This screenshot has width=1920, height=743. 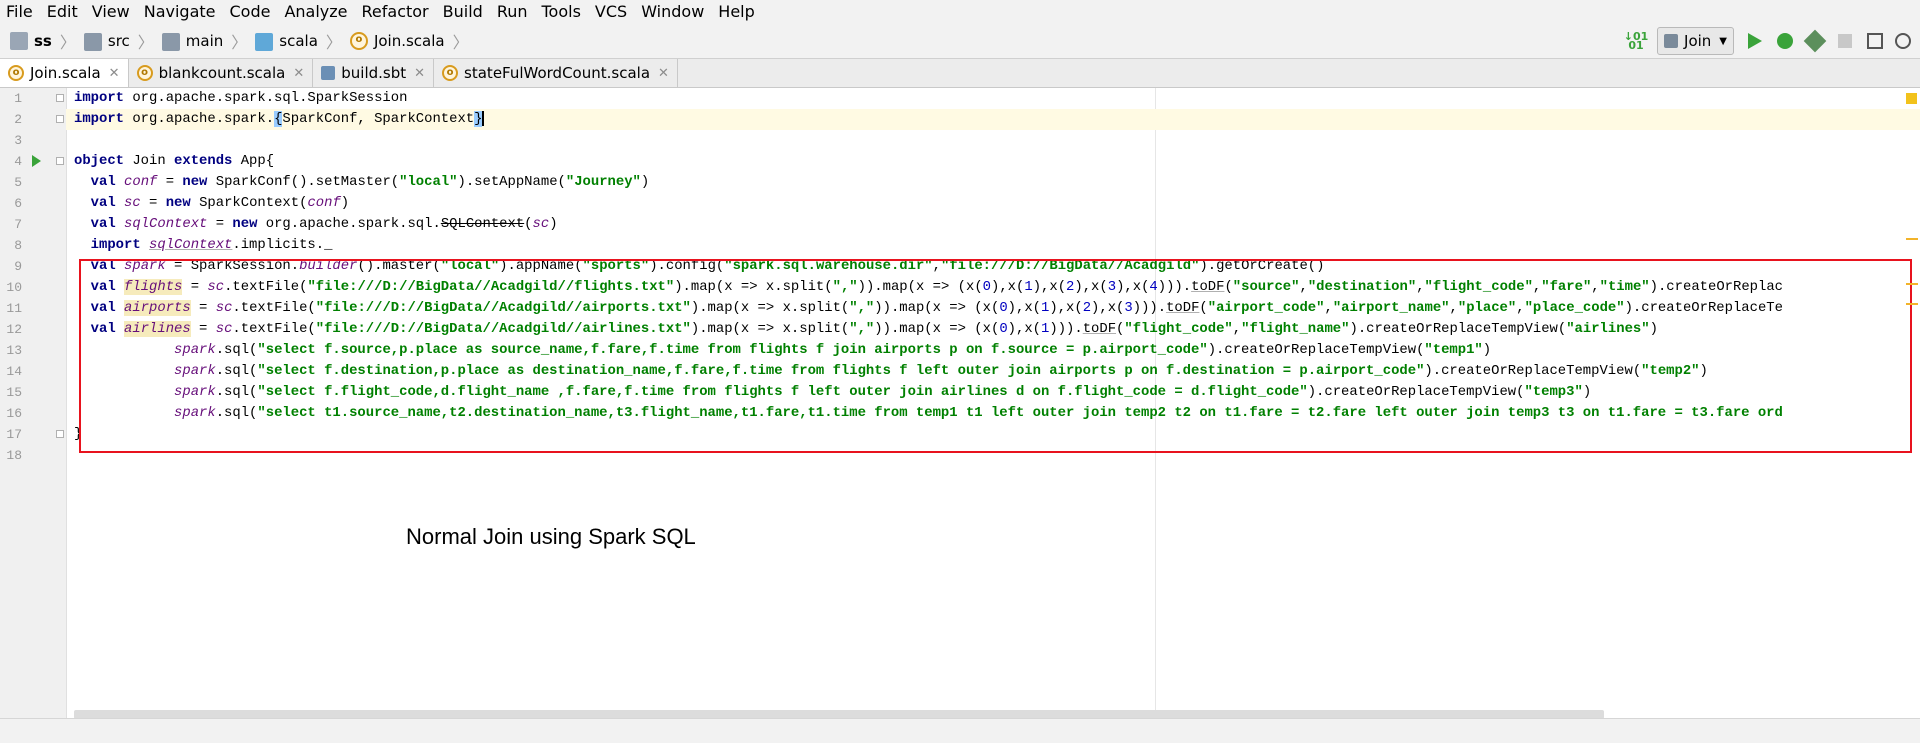 I want to click on bug-icon, so click(x=1785, y=41).